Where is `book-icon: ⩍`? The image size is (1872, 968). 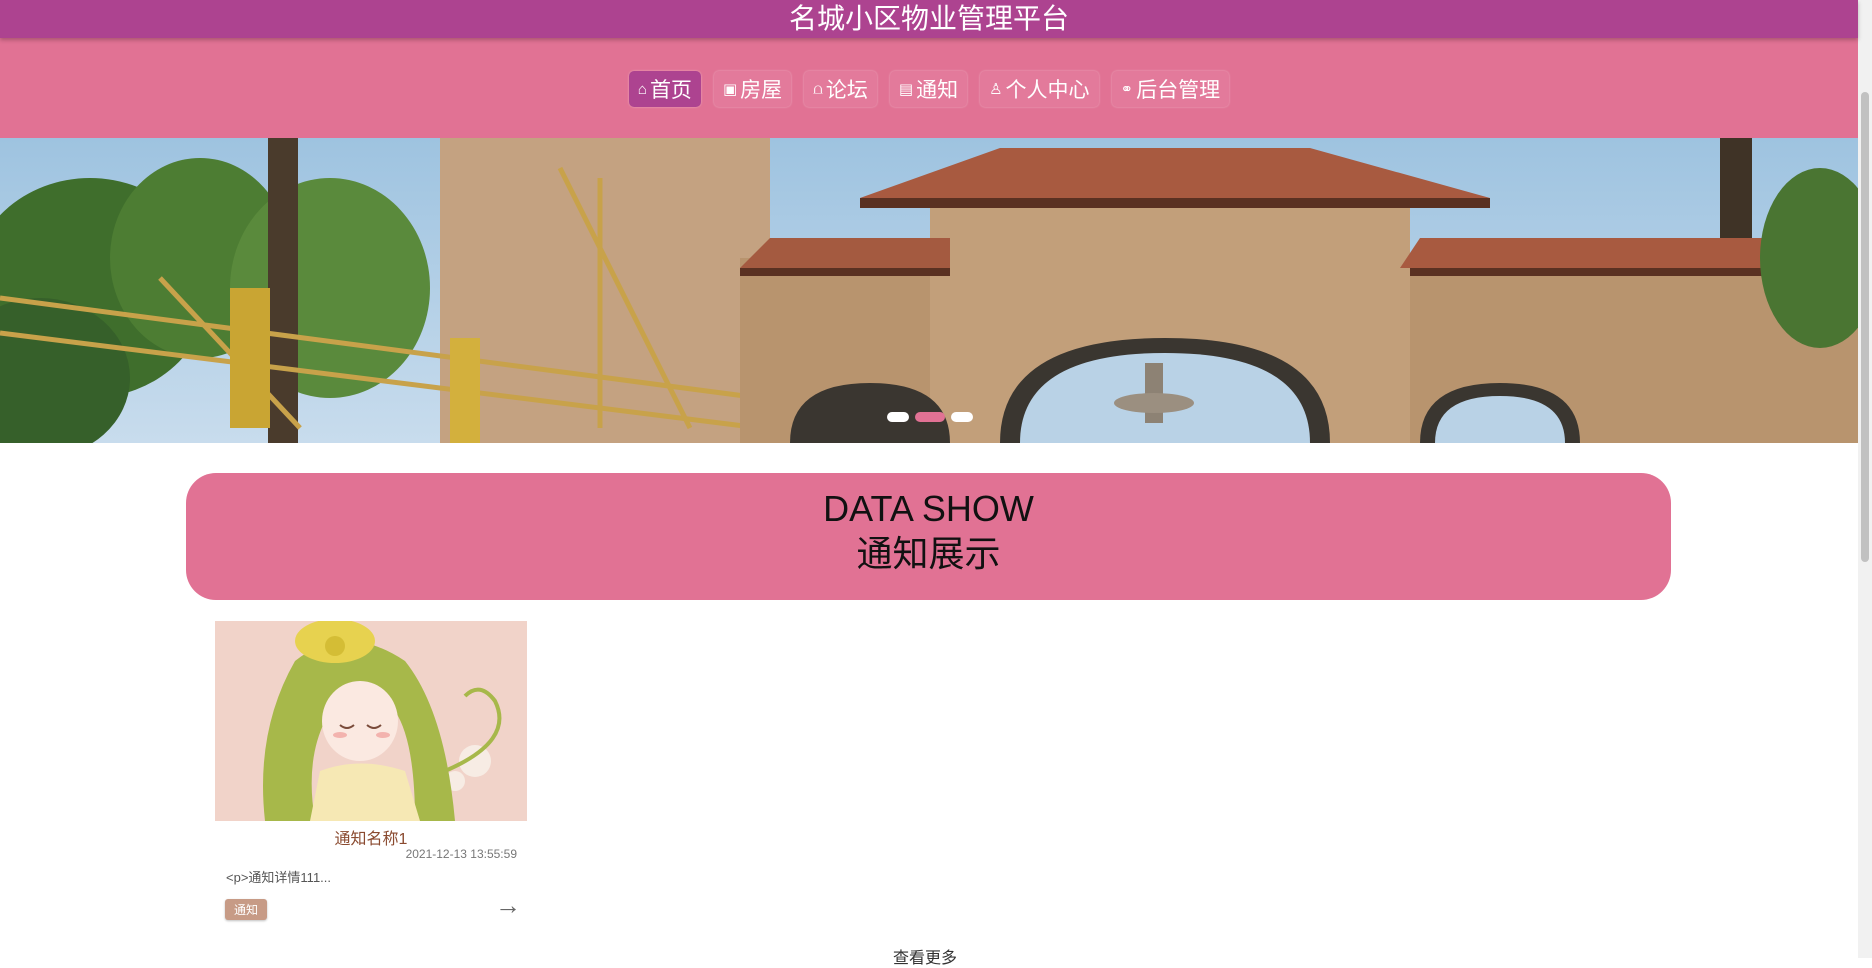
book-icon: ⩍ is located at coordinates (818, 89).